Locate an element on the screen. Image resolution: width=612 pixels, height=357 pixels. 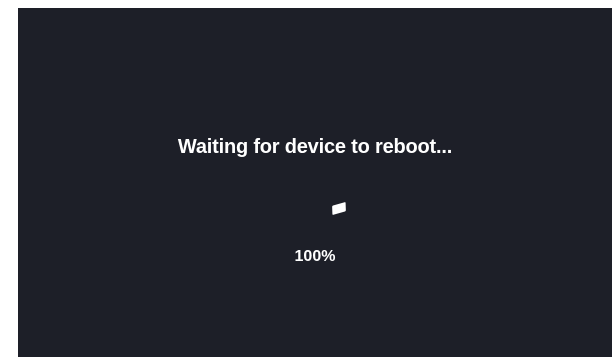
progress-percentage: 100% is located at coordinates (315, 256).